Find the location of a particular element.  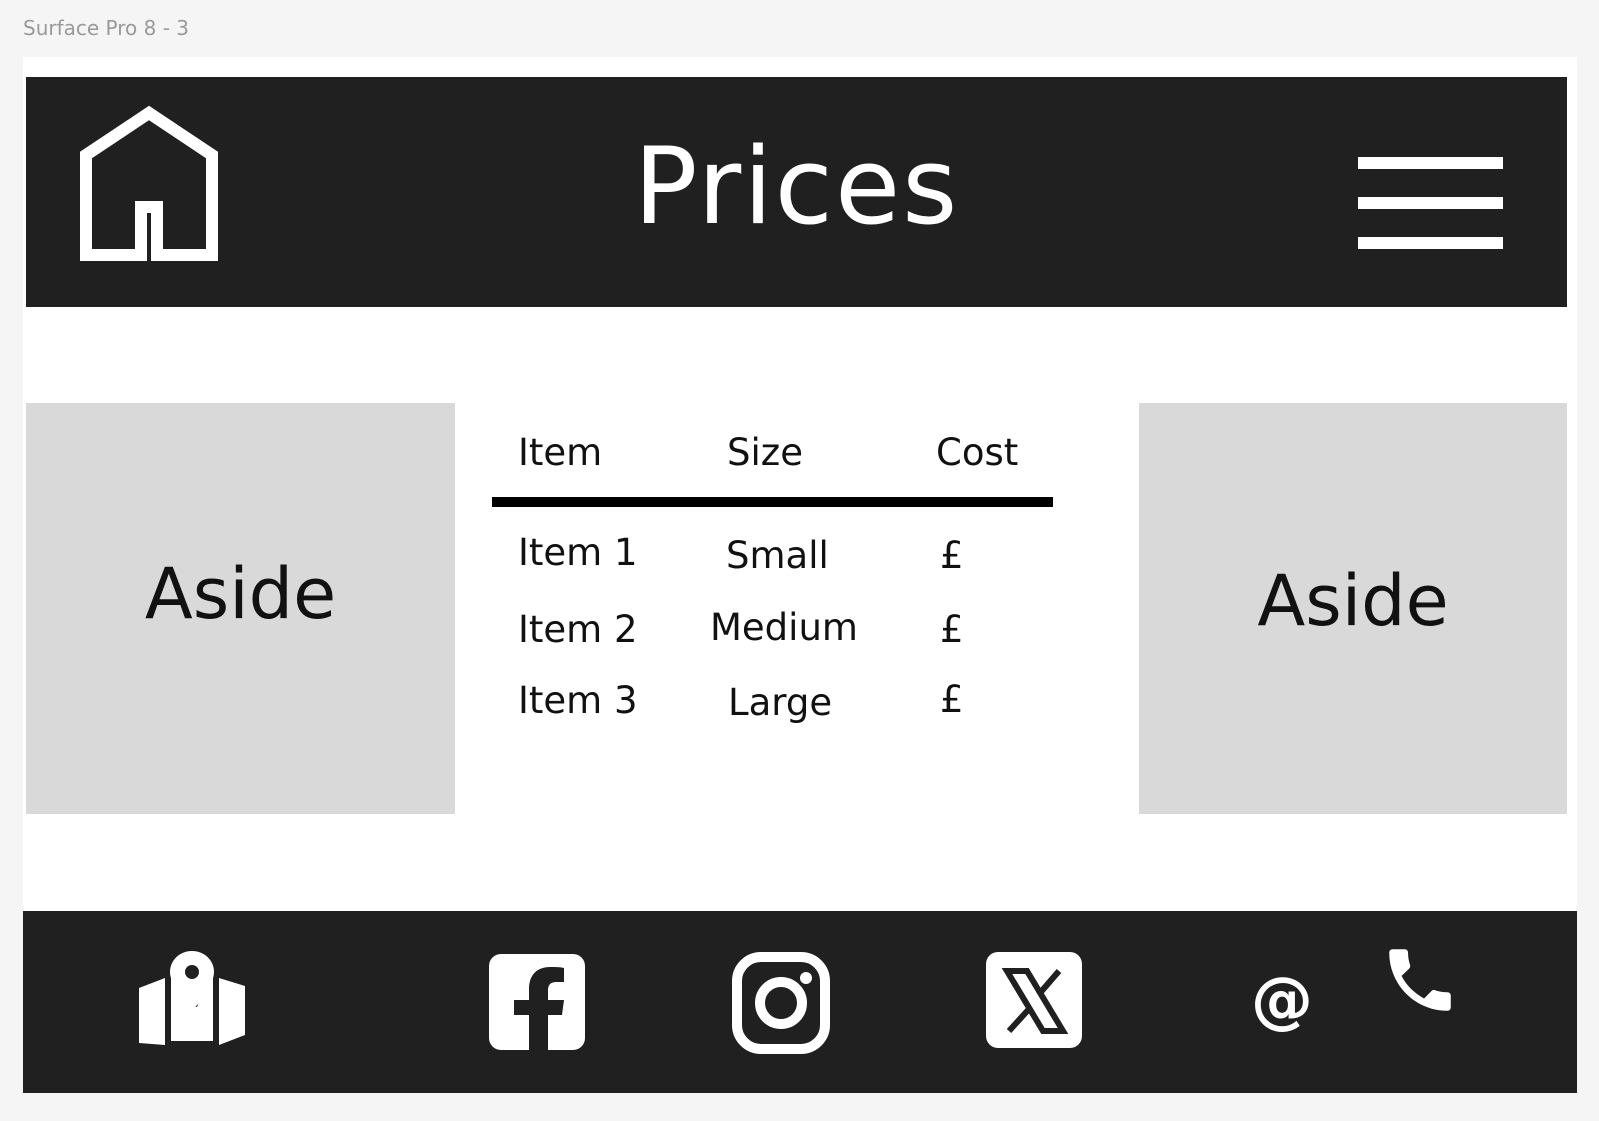

frame-label: Surface Pro 8 - 3 is located at coordinates (106, 28).